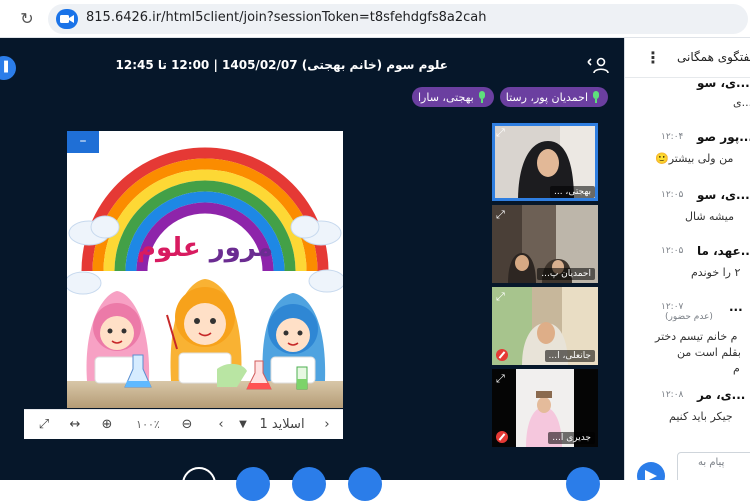  What do you see at coordinates (653, 57) in the screenshot?
I see `more-options-icon: ⋮` at bounding box center [653, 57].